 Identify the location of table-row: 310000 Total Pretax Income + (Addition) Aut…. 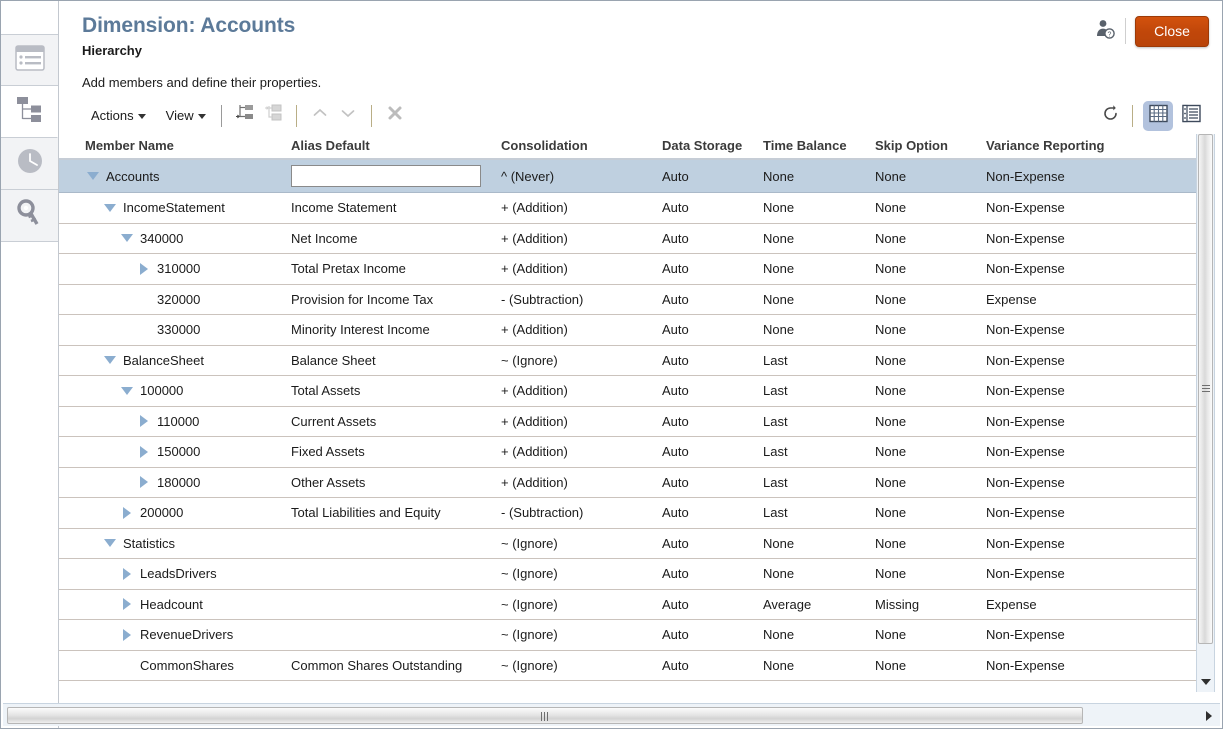
(628, 269).